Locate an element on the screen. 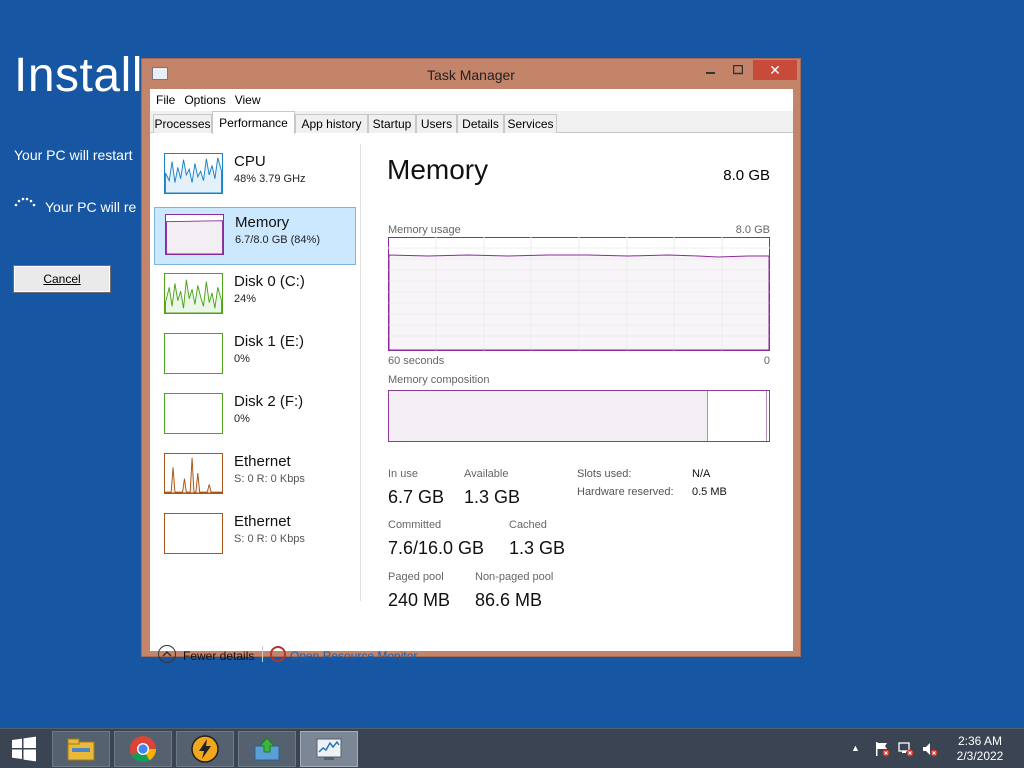 The width and height of the screenshot is (1024, 768). minimize-icon is located at coordinates (710, 73).